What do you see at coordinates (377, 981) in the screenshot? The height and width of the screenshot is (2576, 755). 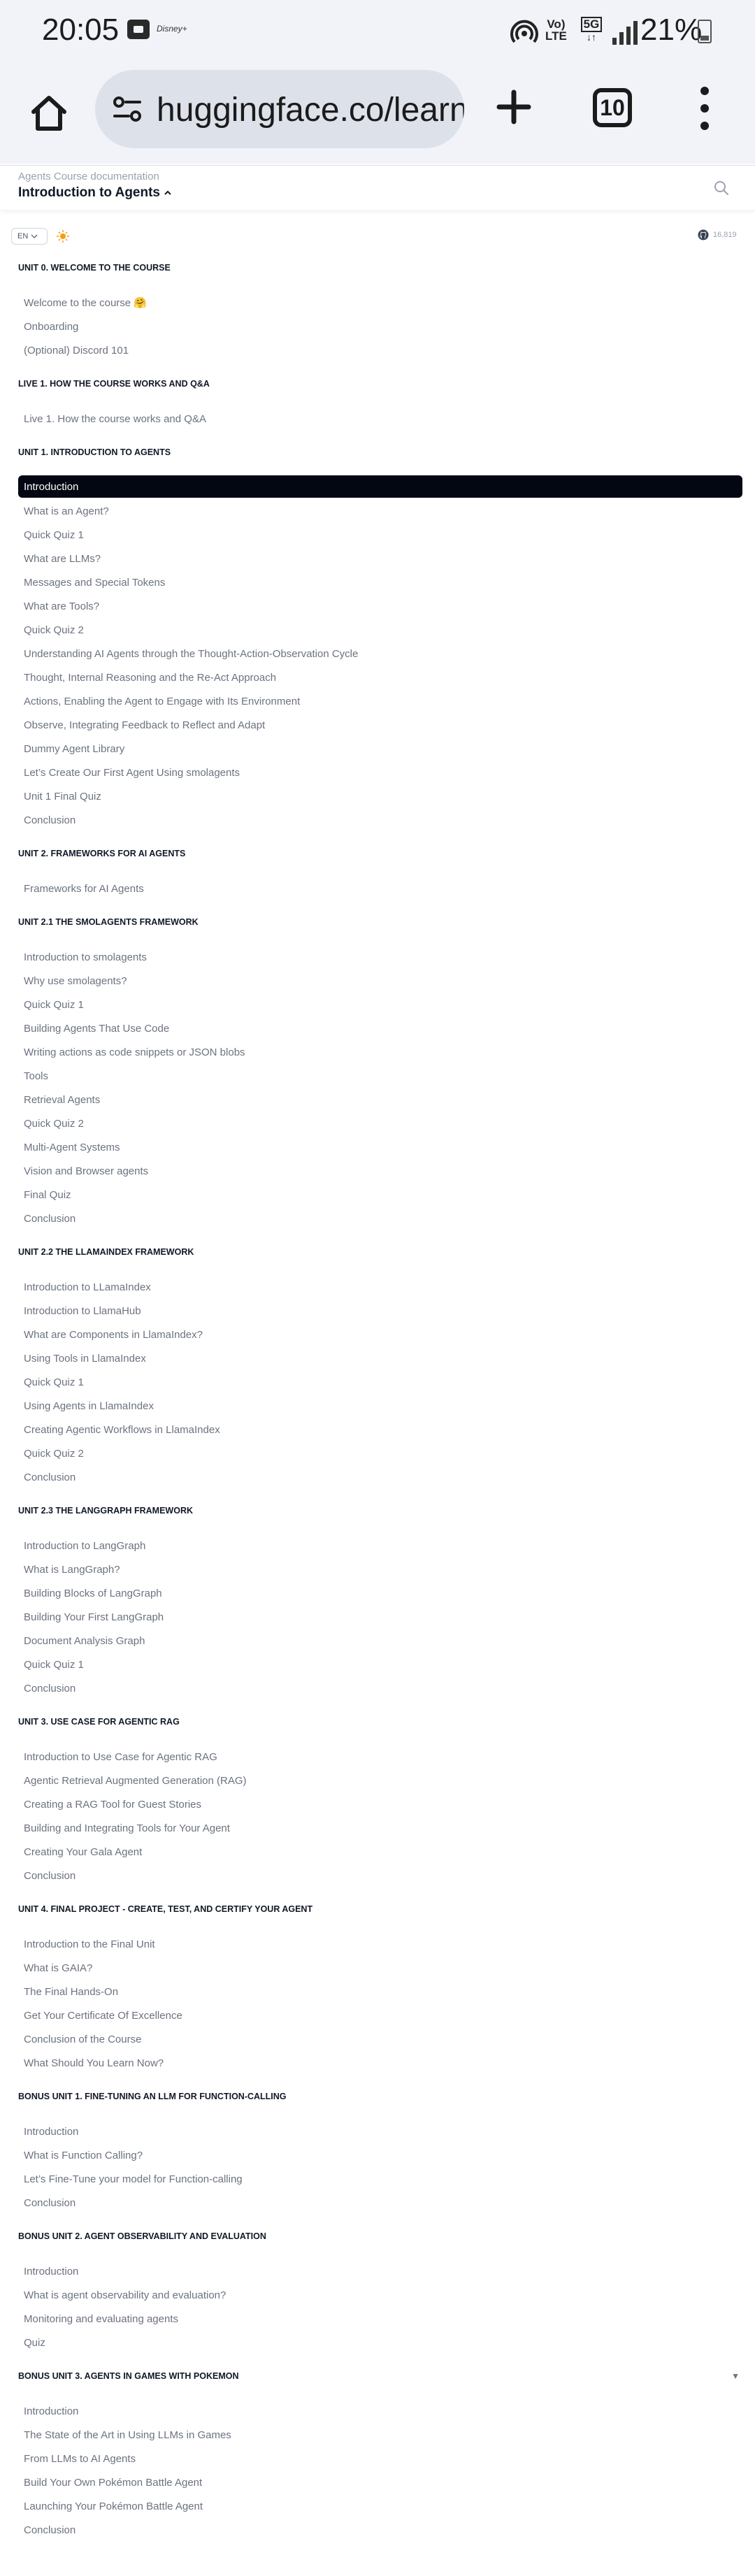 I see `nav-item: Why use smolagents?` at bounding box center [377, 981].